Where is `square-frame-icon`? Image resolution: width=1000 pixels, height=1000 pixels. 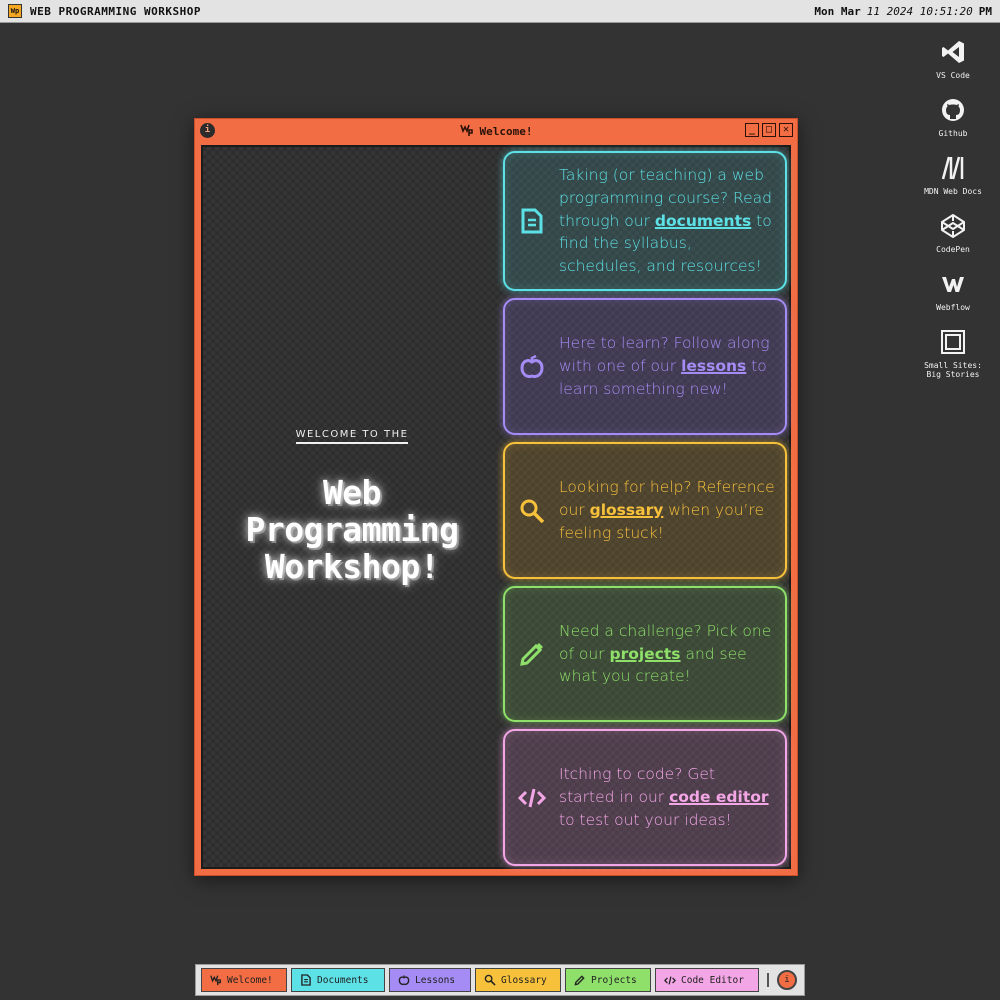
square-frame-icon is located at coordinates (953, 342).